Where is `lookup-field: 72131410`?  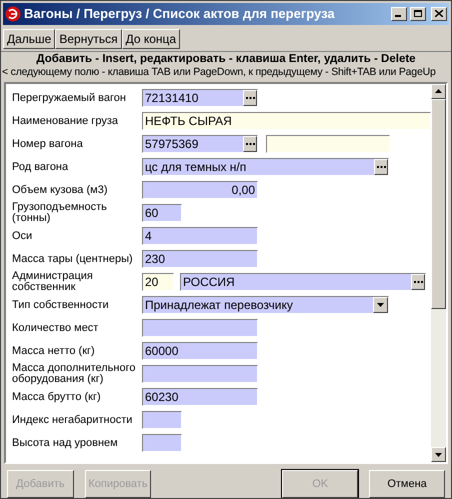 lookup-field: 72131410 is located at coordinates (200, 98).